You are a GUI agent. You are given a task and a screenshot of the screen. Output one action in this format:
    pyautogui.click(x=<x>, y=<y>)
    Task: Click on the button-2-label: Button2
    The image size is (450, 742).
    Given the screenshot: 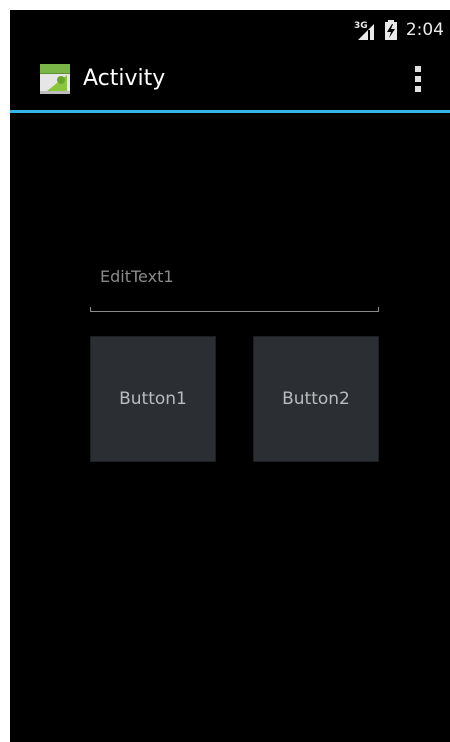 What is the action you would take?
    pyautogui.click(x=316, y=399)
    